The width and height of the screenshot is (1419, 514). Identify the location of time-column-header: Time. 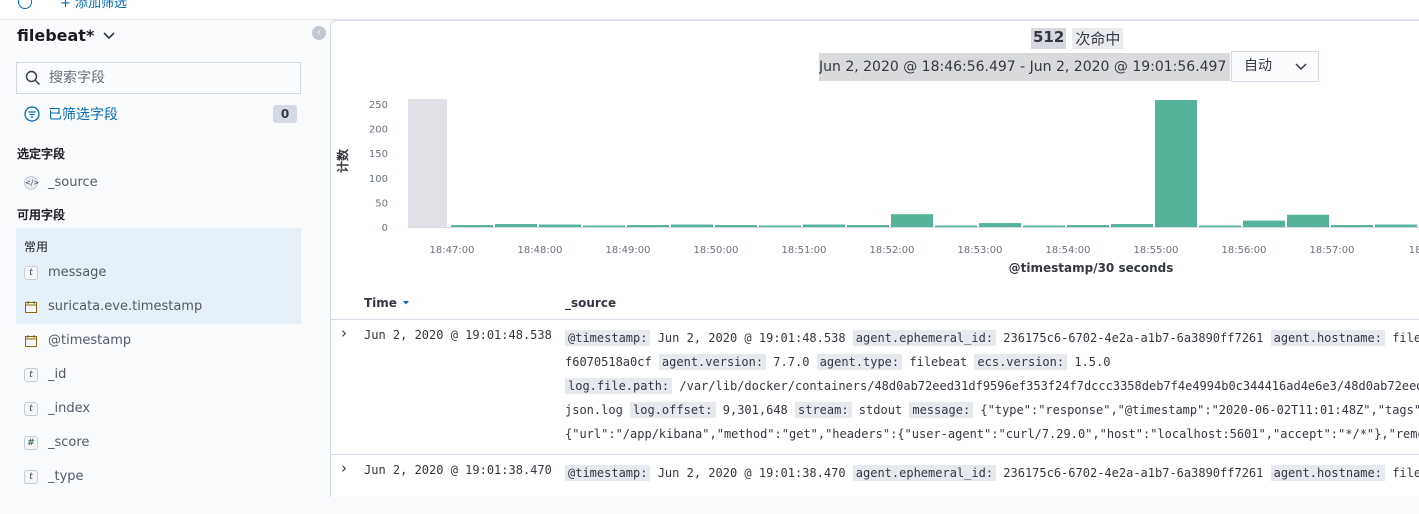
(387, 303).